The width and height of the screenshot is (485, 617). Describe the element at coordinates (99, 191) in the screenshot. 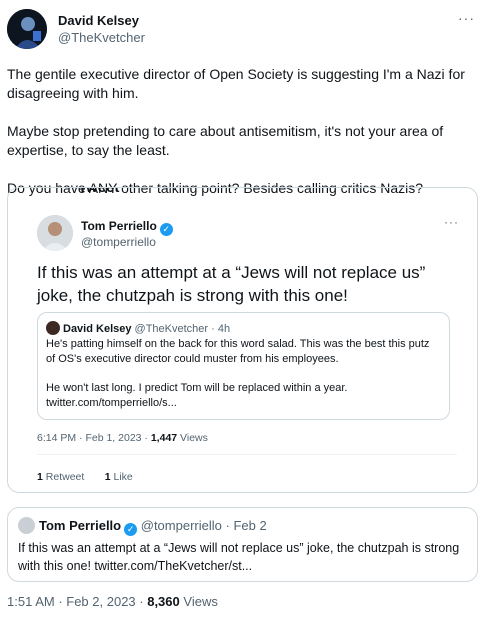

I see `screenshot-cutoff-text: Tweet` at that location.